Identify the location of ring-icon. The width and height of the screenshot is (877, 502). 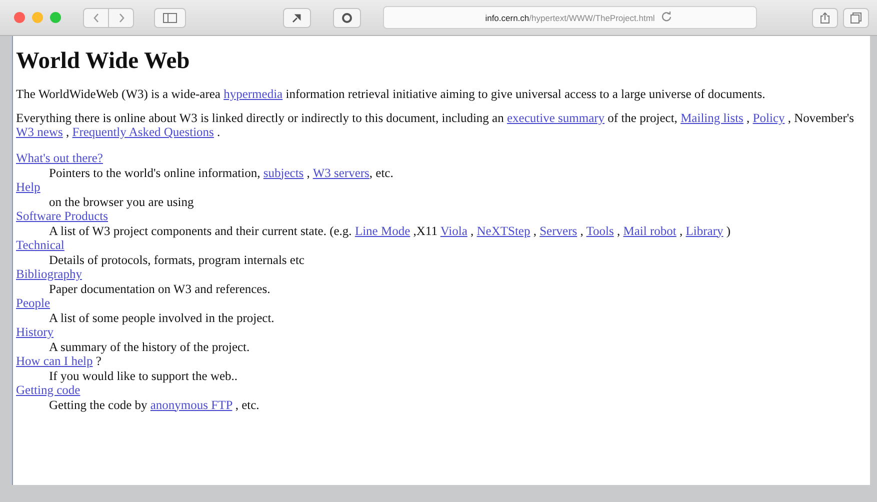
(347, 18).